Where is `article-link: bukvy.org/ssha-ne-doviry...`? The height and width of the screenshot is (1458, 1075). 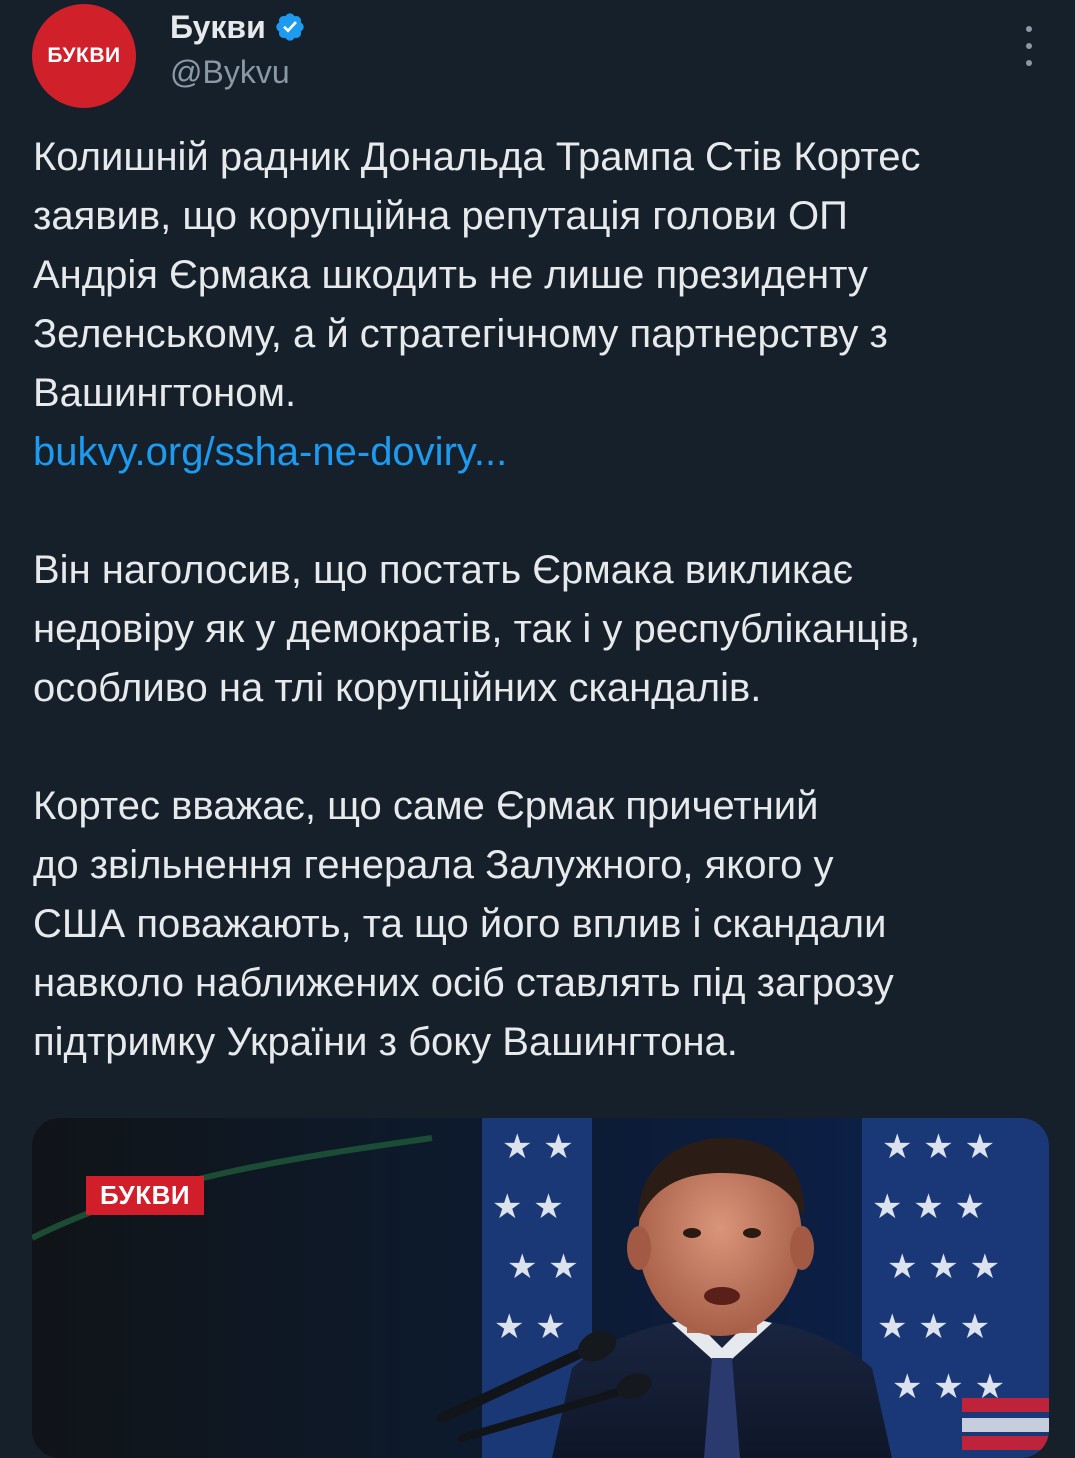 article-link: bukvy.org/ssha-ne-doviry... is located at coordinates (270, 452).